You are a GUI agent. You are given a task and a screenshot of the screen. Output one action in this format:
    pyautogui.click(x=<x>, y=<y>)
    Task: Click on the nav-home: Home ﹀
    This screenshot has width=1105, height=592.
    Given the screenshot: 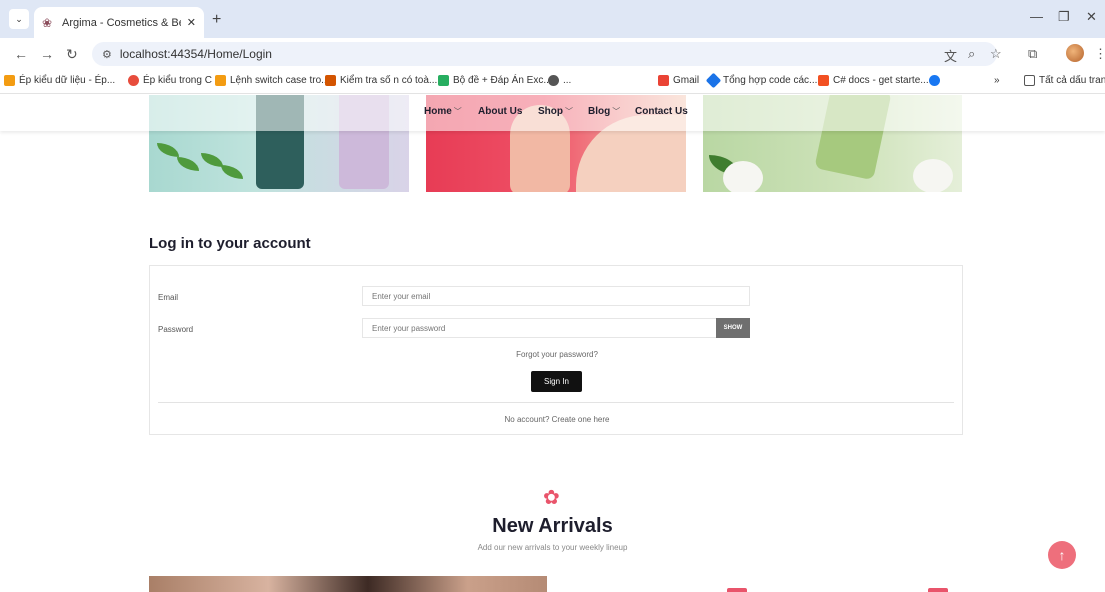 What is the action you would take?
    pyautogui.click(x=443, y=111)
    